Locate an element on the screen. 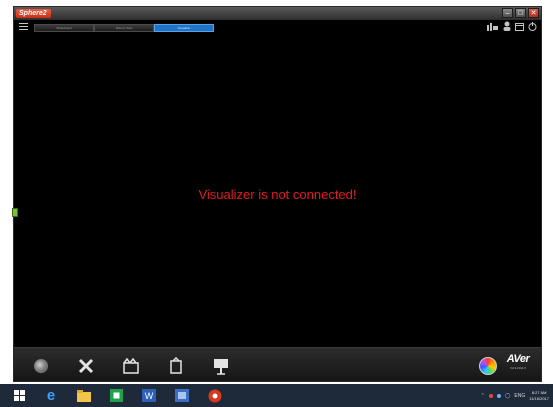  maximize-button: □ is located at coordinates (520, 13).